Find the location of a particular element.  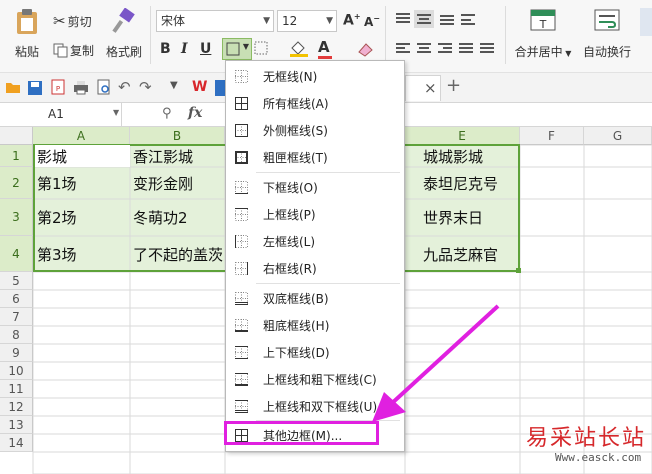

redo-icon: ↷ is located at coordinates (145, 87).